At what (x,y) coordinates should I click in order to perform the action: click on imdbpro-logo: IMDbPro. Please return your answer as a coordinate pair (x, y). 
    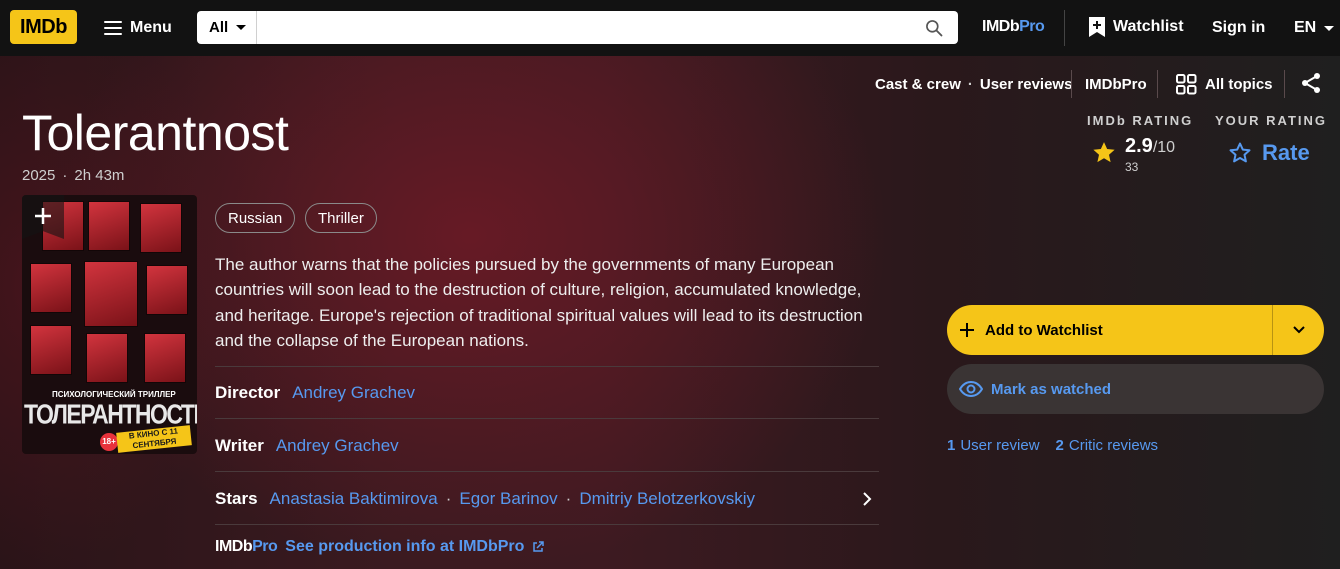
    Looking at the image, I should click on (1013, 27).